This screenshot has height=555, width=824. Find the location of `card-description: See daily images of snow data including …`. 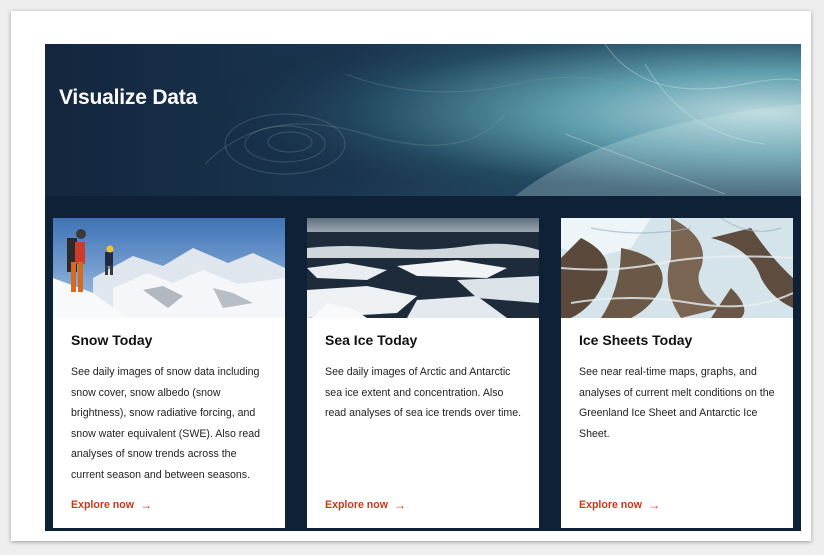

card-description: See daily images of snow data including … is located at coordinates (166, 423).